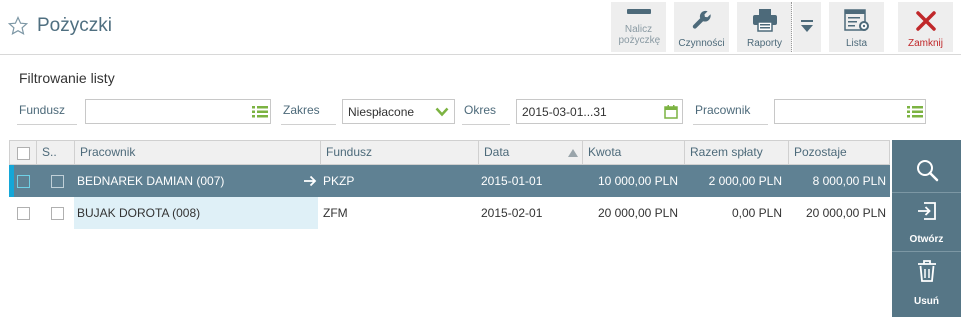  I want to click on pracownik-field, so click(850, 111).